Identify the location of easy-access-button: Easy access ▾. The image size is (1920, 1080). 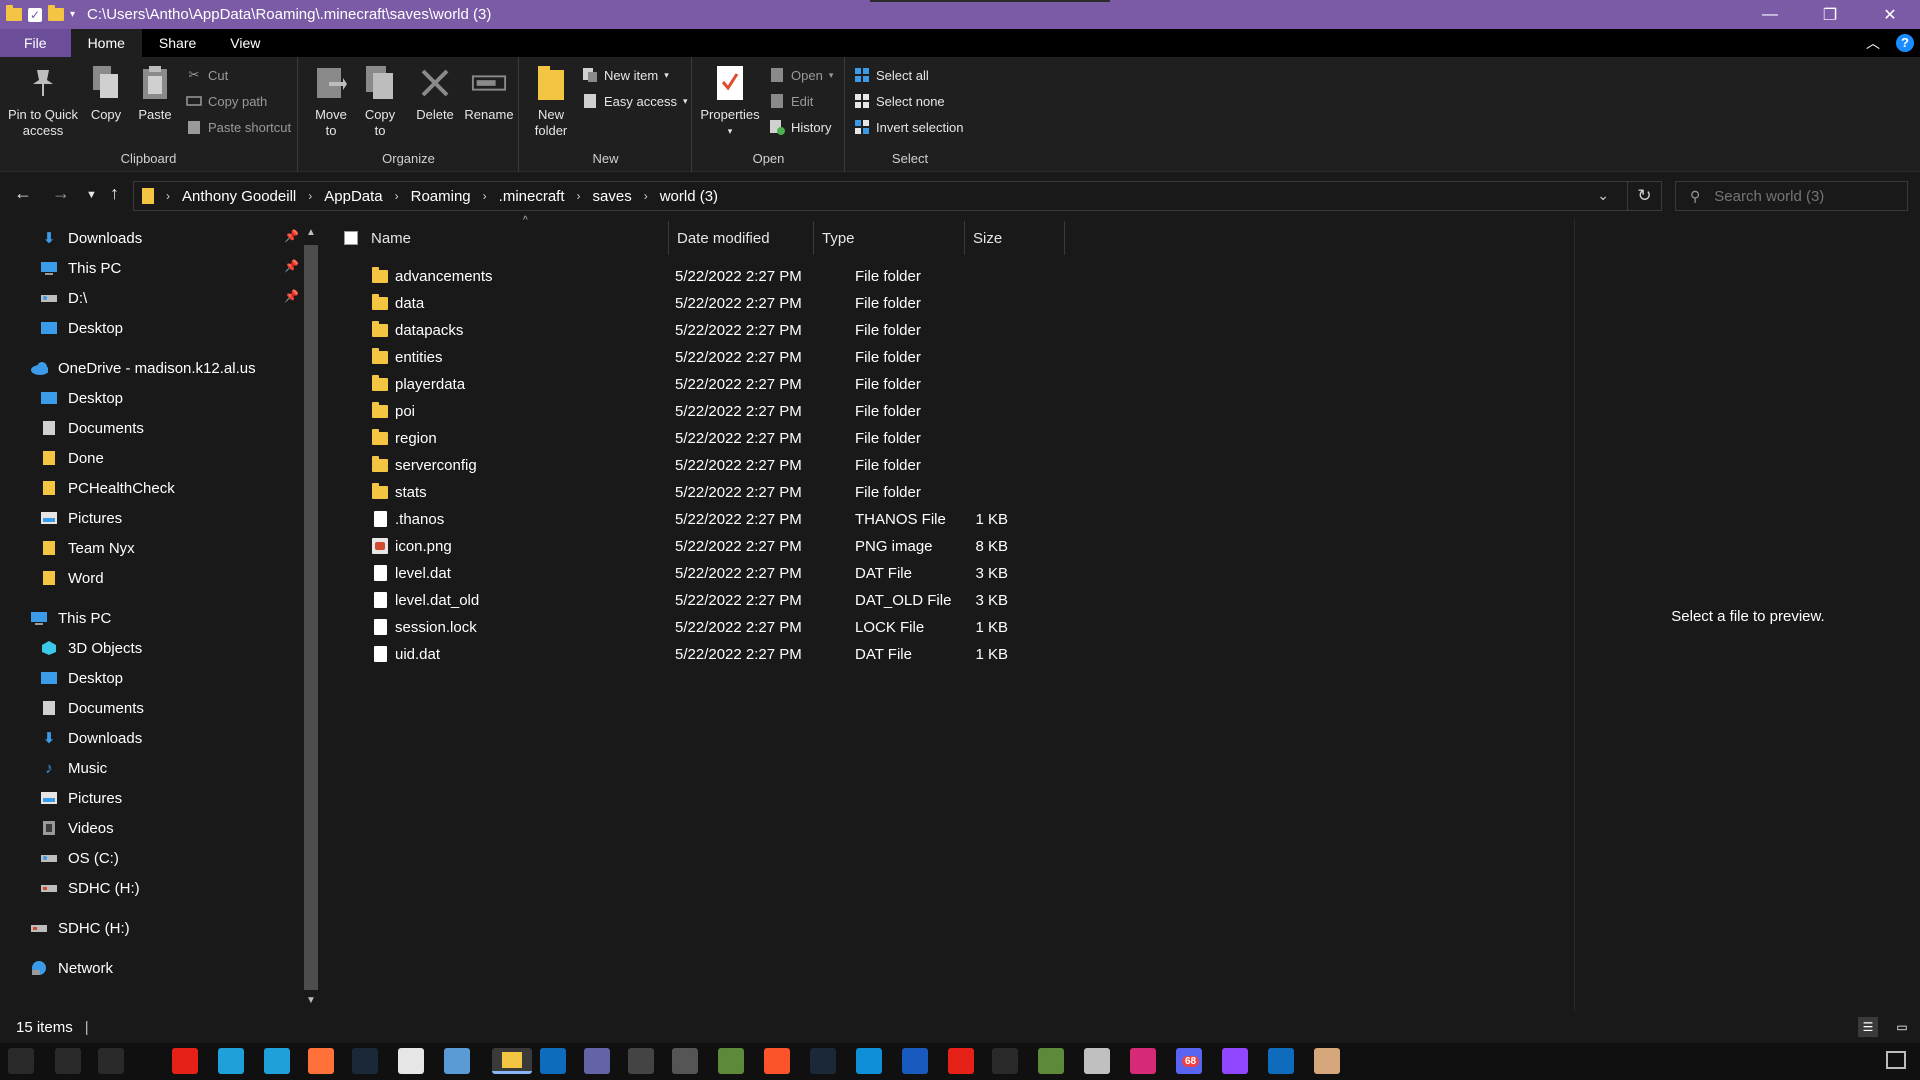
(635, 101).